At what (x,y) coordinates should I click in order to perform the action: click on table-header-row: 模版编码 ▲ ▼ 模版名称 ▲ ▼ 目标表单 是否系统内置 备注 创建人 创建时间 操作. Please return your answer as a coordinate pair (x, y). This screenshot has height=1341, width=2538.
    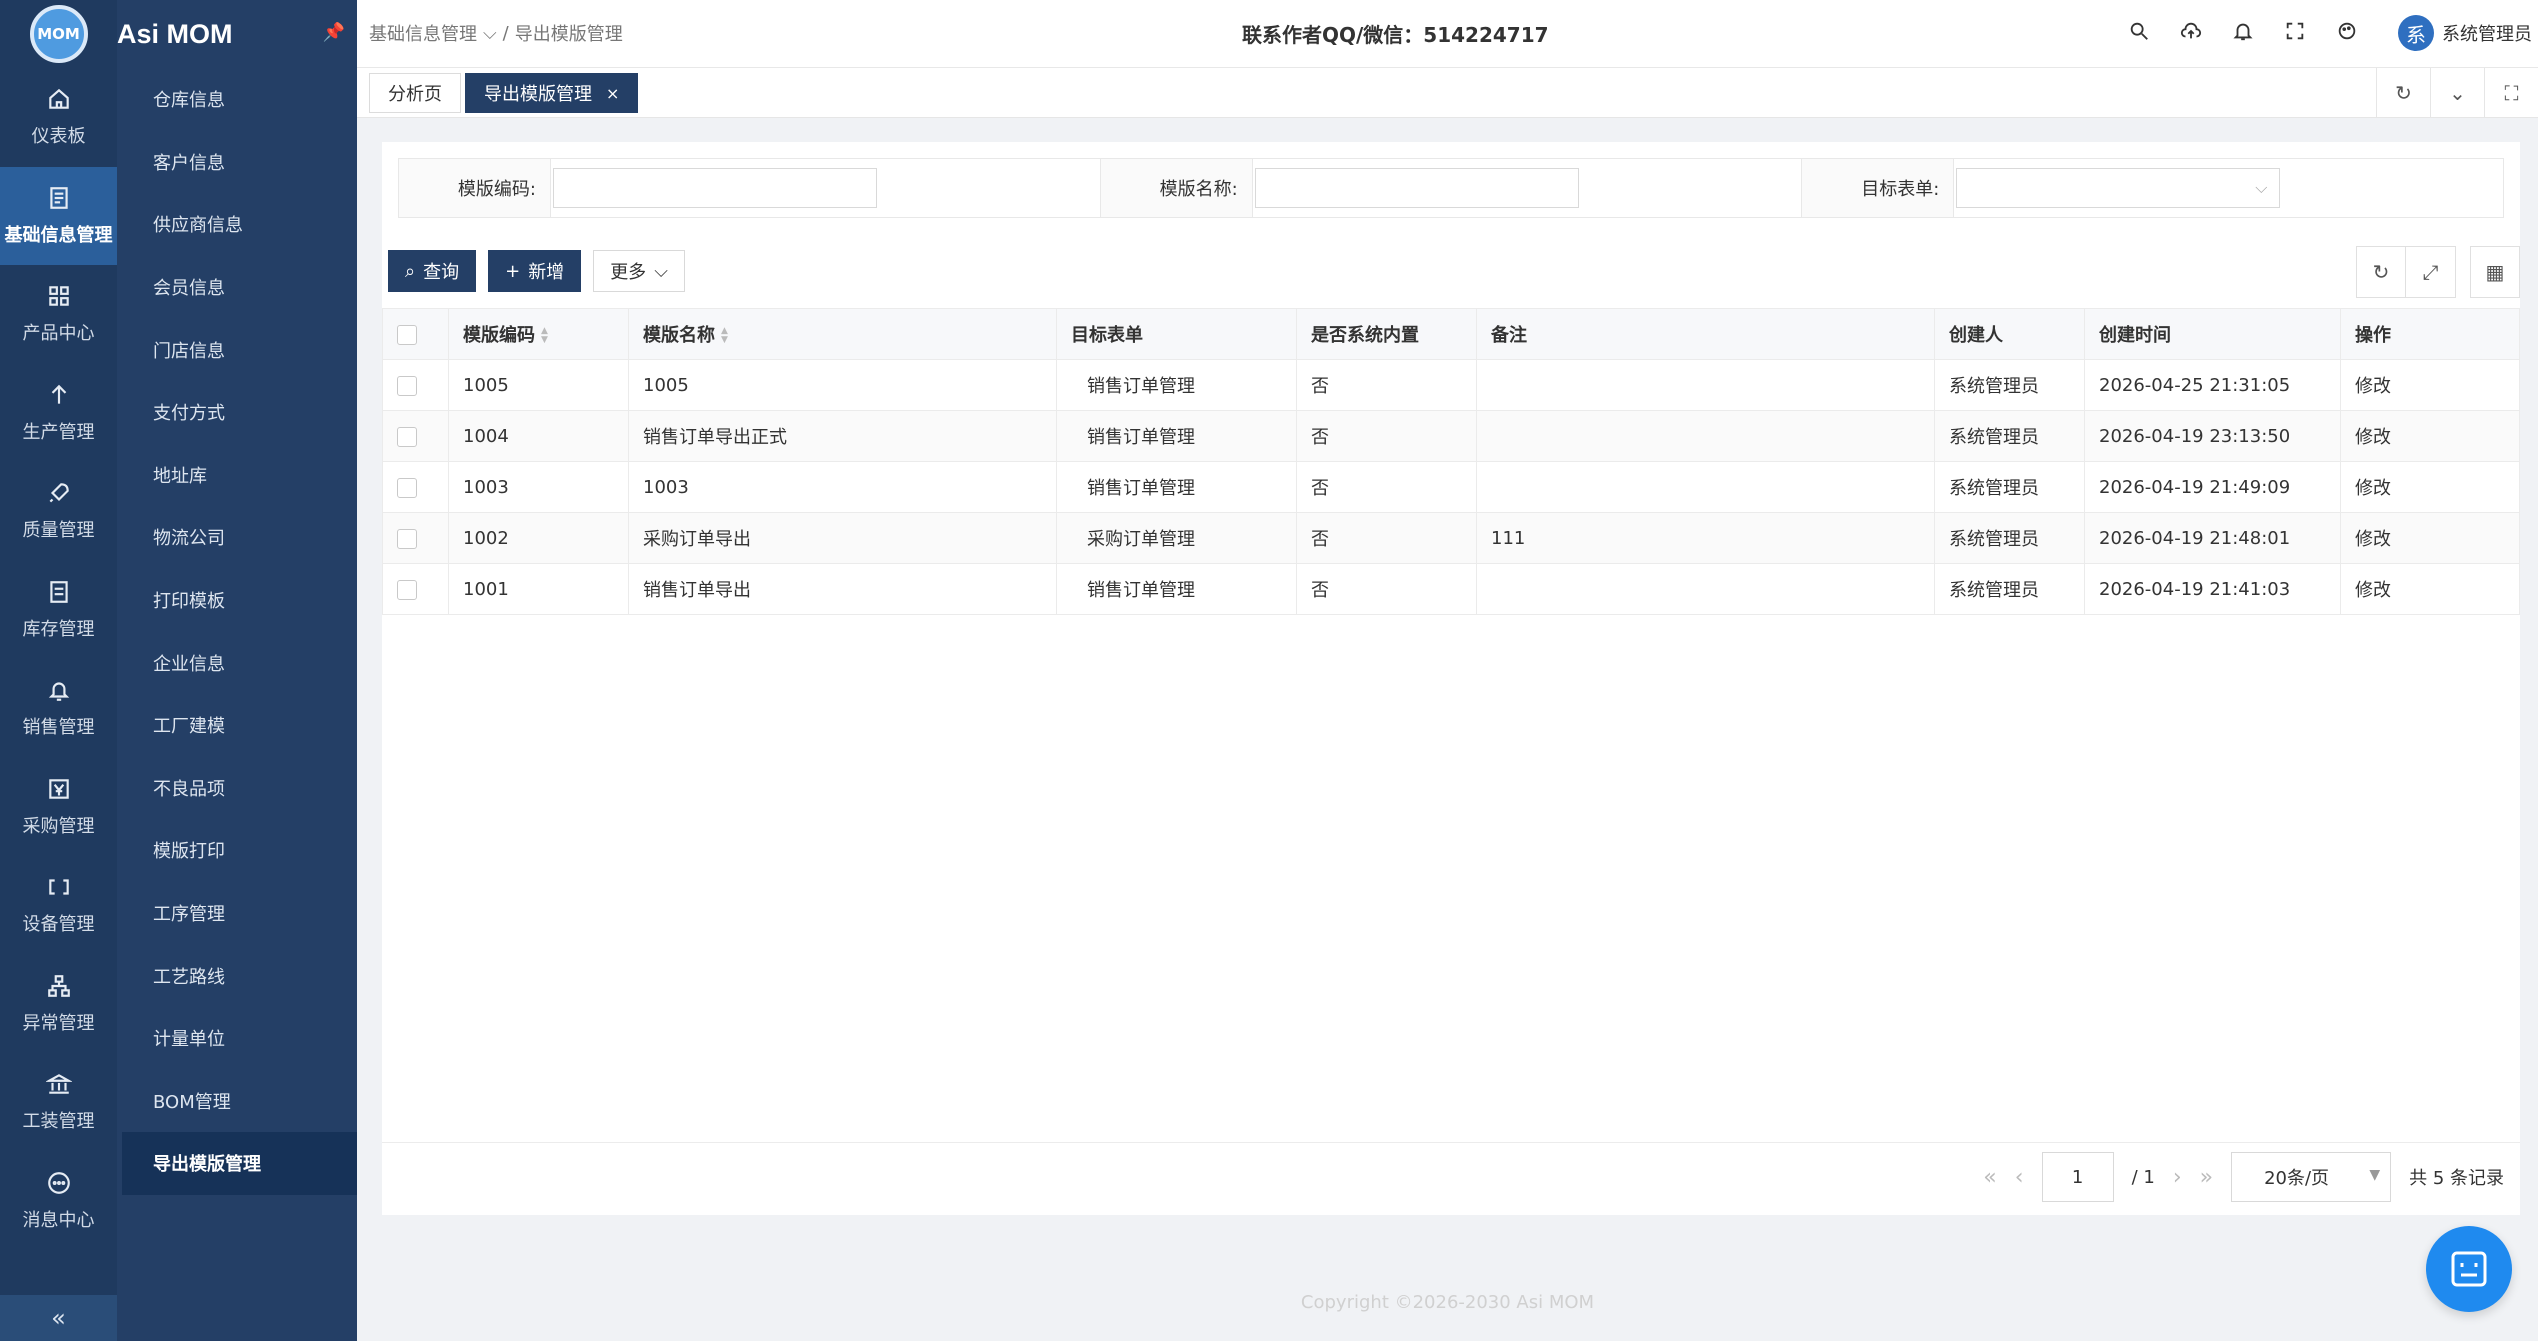
    Looking at the image, I should click on (1451, 334).